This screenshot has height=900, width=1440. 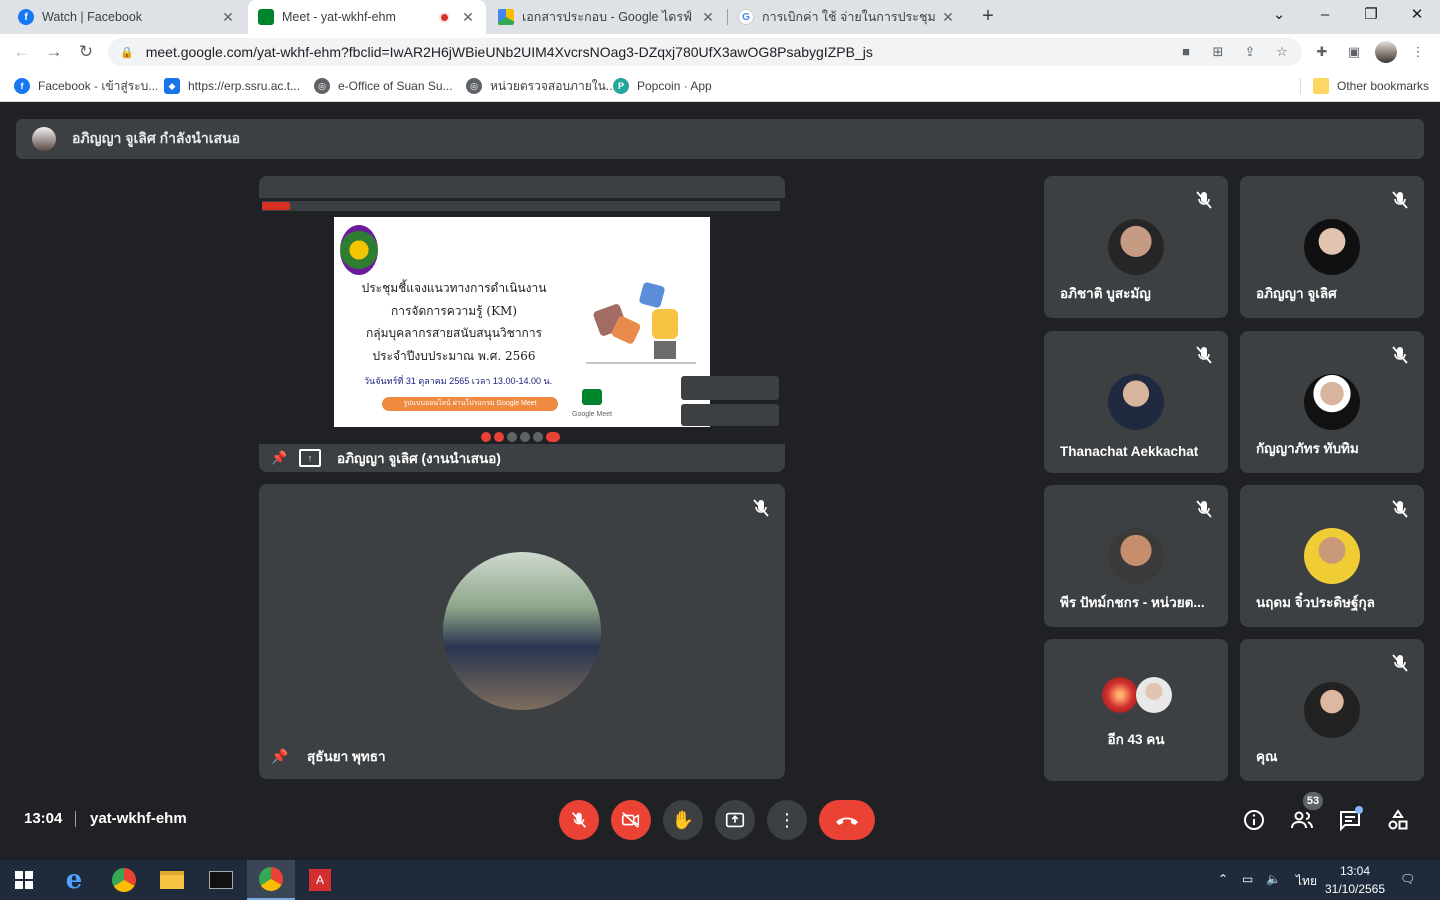 What do you see at coordinates (1136, 710) in the screenshot?
I see `more-participants-tile: อีก 43 คน` at bounding box center [1136, 710].